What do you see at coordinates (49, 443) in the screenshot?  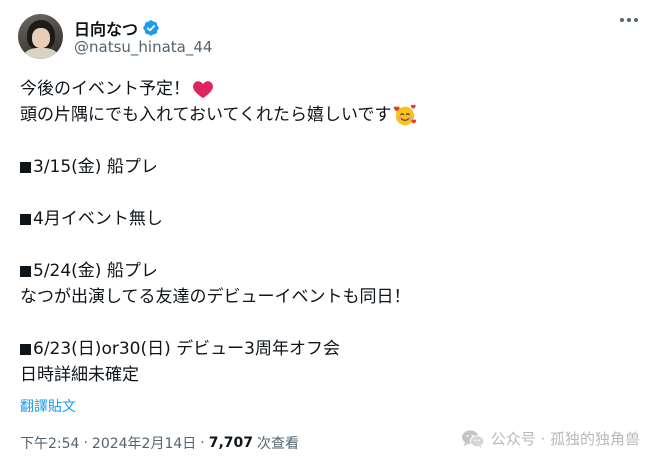 I see `post-time: 下午2:54` at bounding box center [49, 443].